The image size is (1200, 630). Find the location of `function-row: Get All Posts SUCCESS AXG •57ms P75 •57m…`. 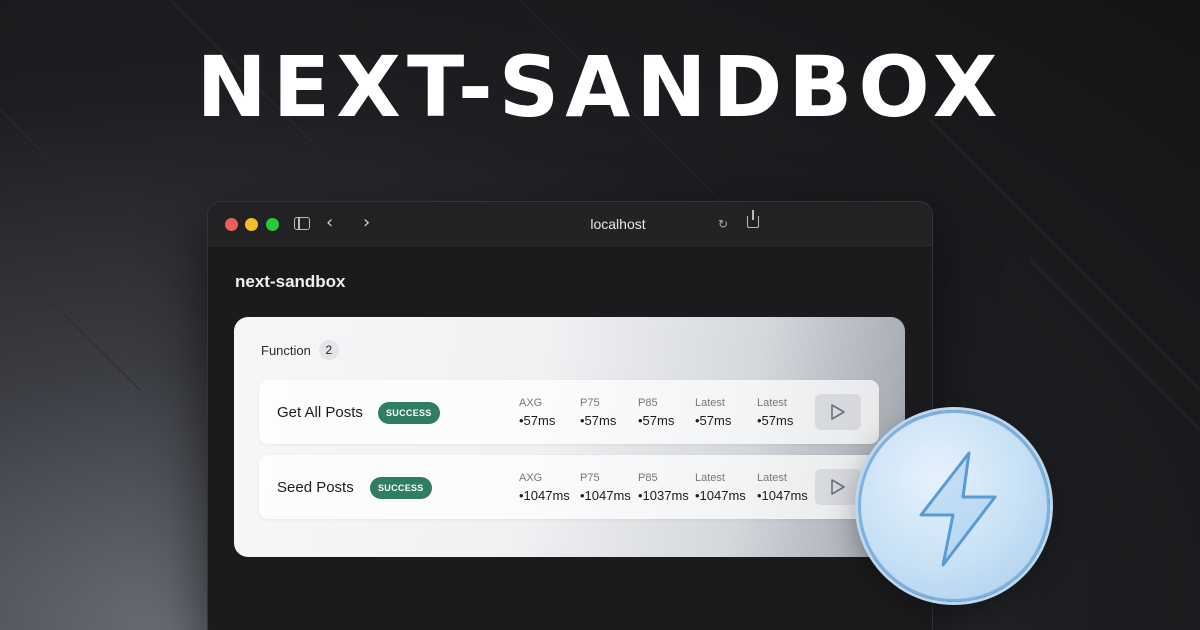

function-row: Get All Posts SUCCESS AXG •57ms P75 •57m… is located at coordinates (569, 412).